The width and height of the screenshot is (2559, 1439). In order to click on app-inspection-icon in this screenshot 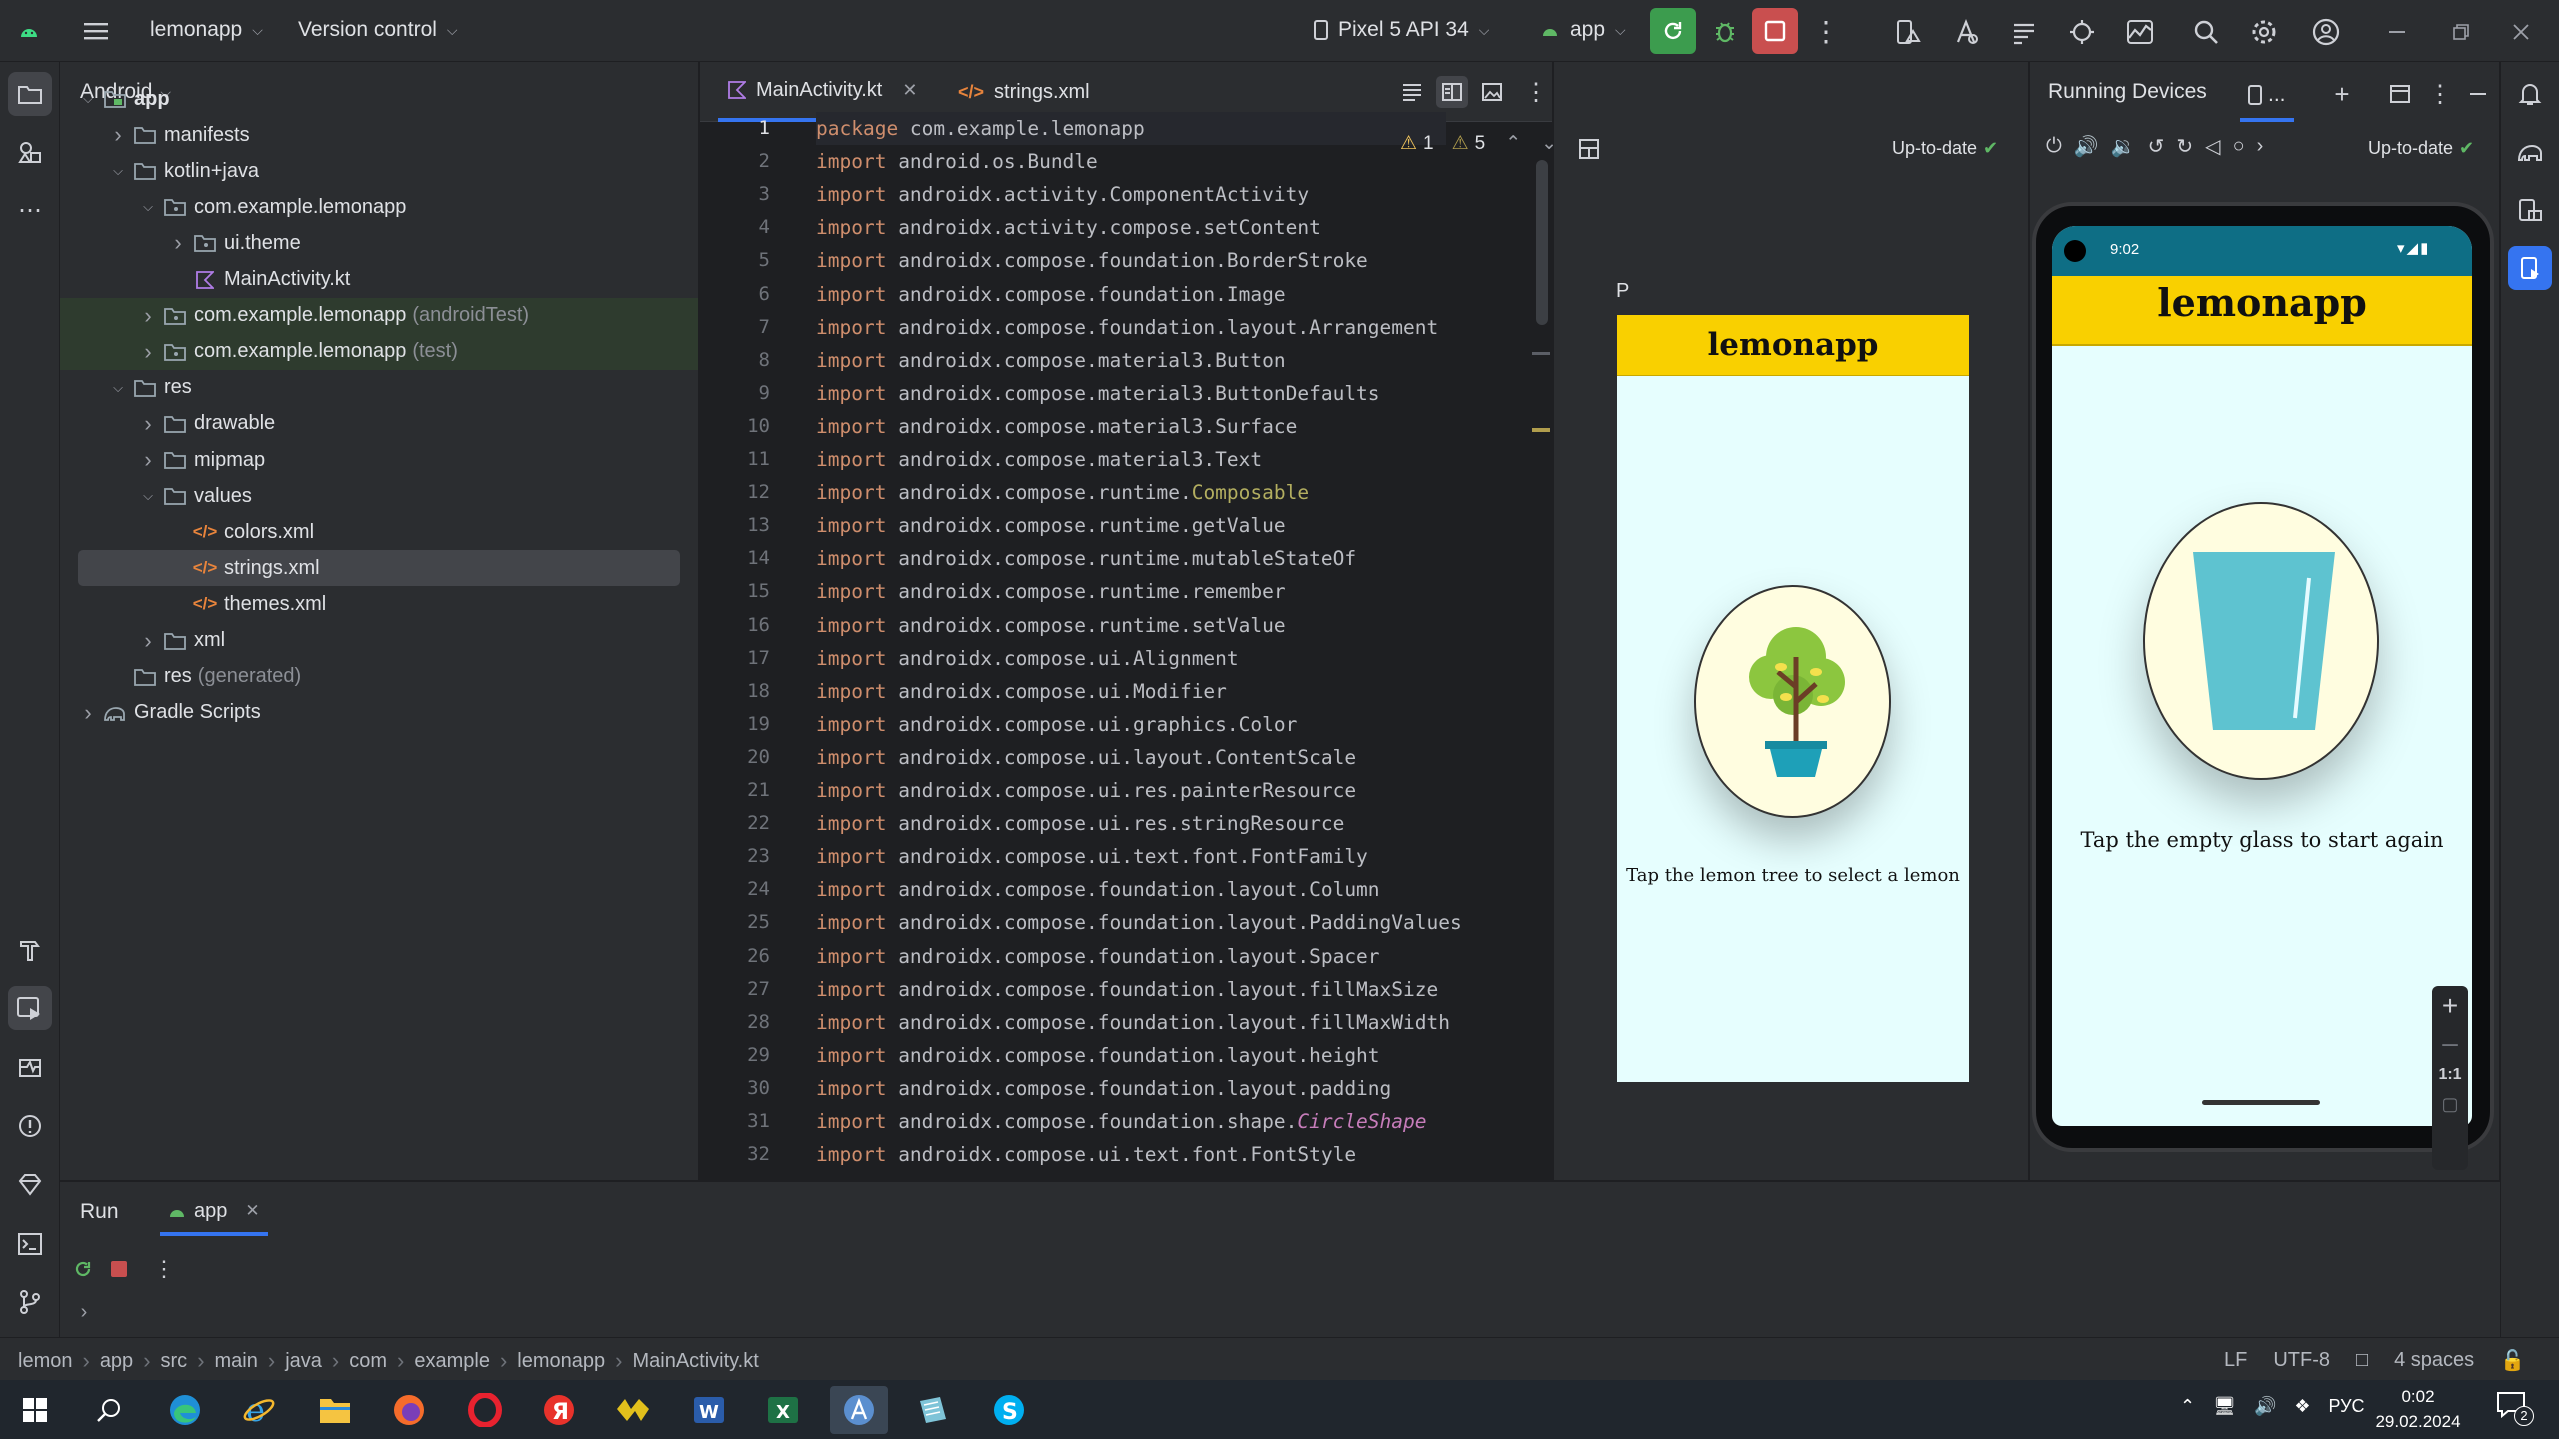, I will do `click(2082, 32)`.